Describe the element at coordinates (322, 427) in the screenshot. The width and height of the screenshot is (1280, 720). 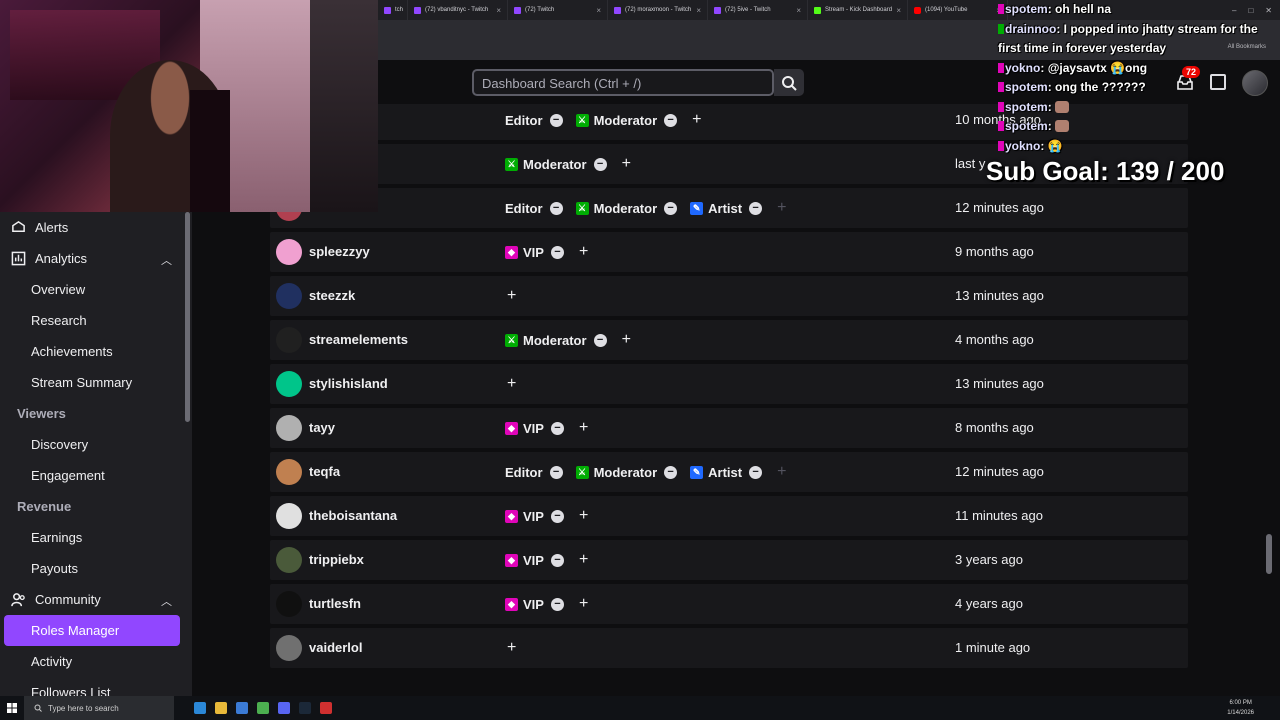
I see `username: tayy` at that location.